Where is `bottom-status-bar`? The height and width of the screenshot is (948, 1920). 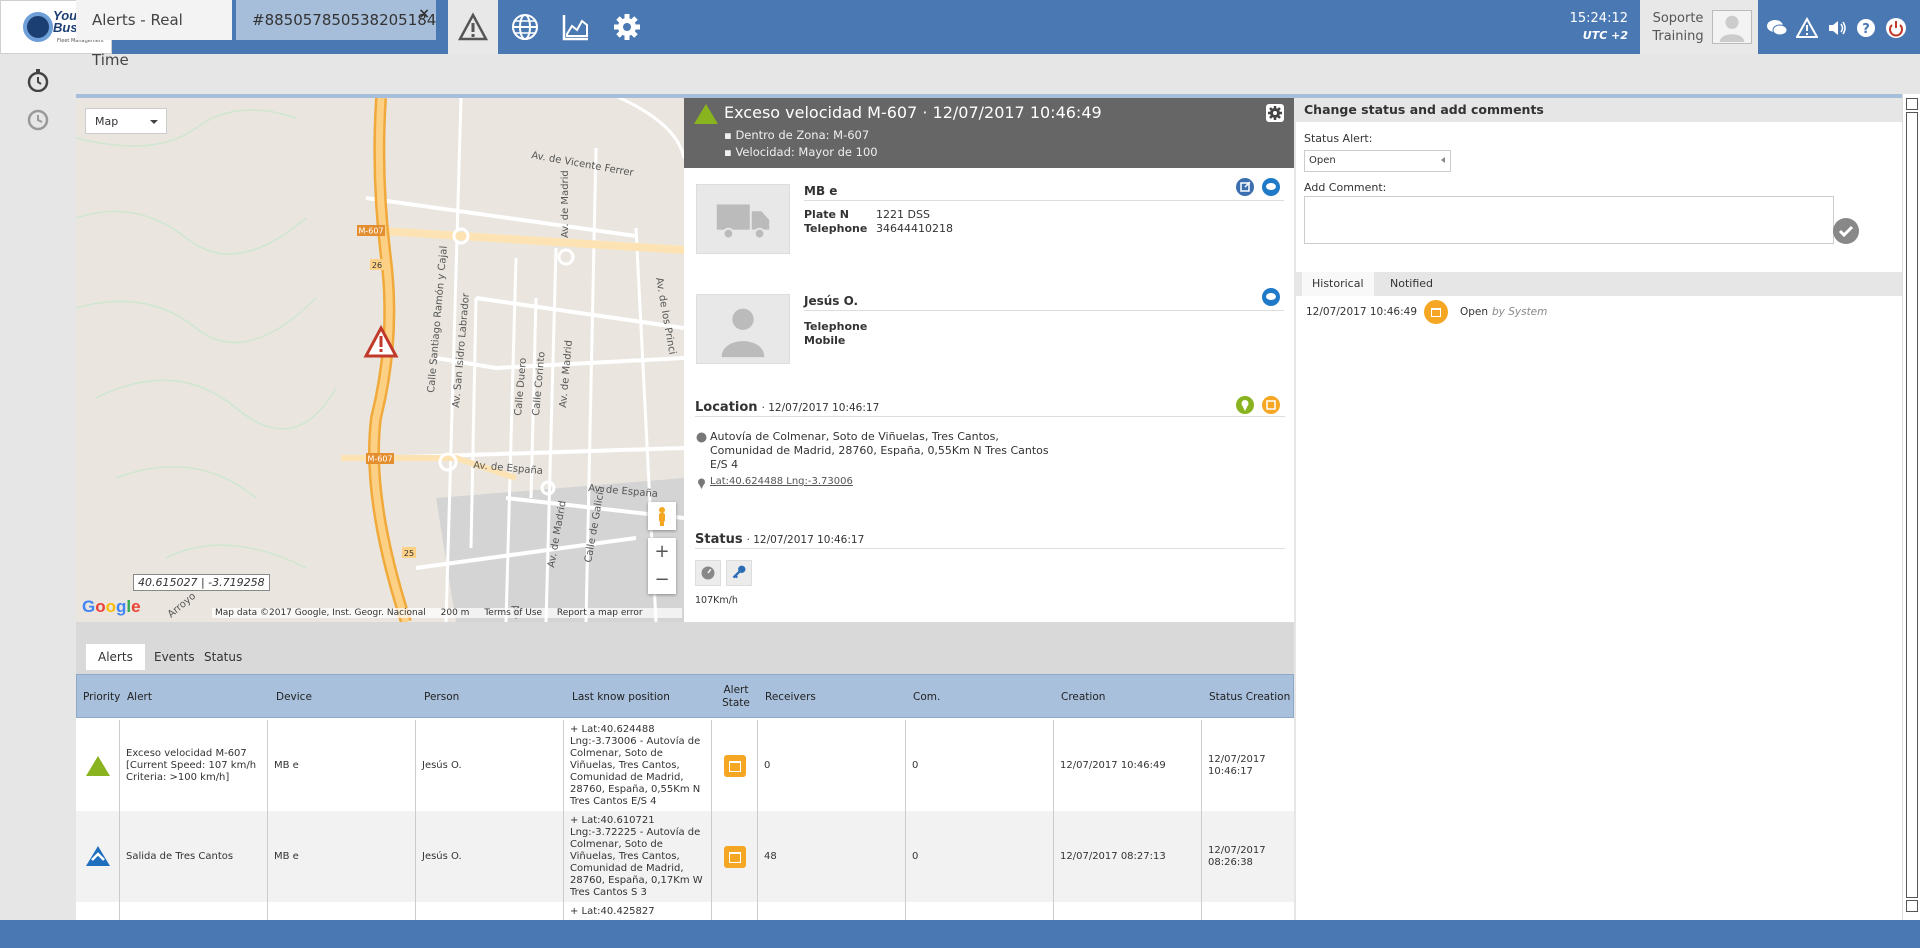
bottom-status-bar is located at coordinates (960, 934).